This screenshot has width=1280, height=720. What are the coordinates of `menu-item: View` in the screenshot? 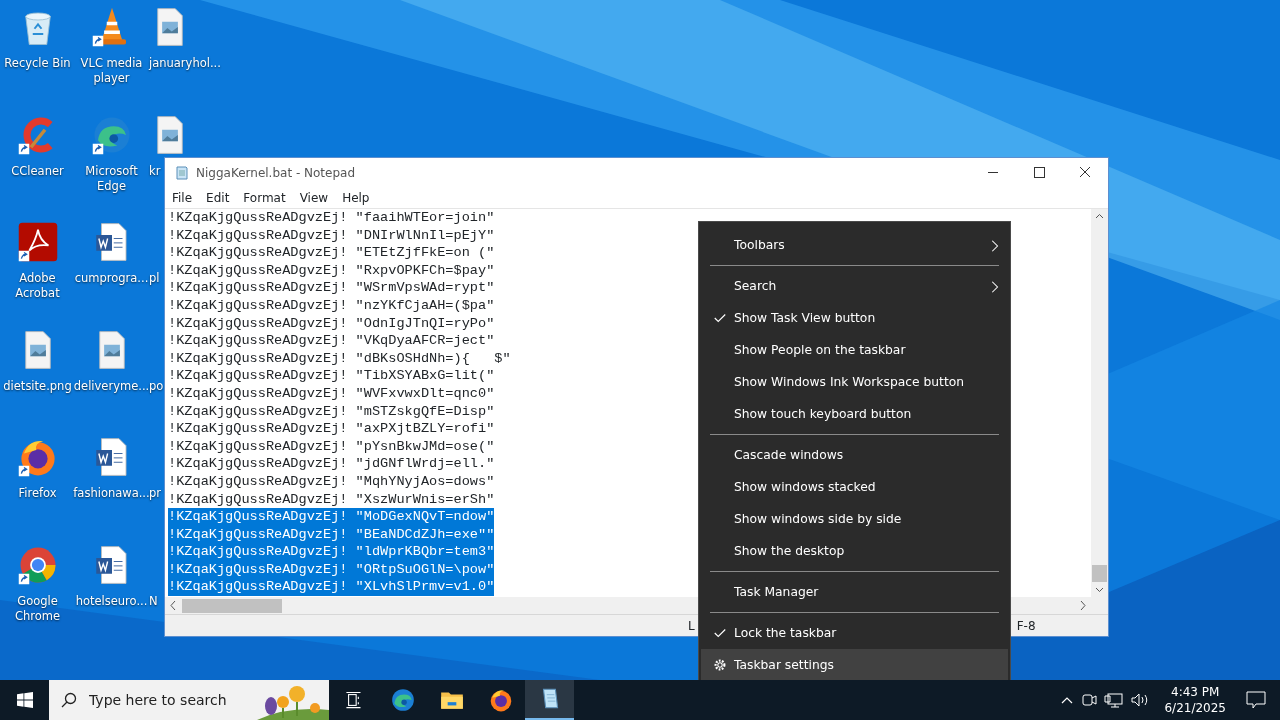 It's located at (314, 197).